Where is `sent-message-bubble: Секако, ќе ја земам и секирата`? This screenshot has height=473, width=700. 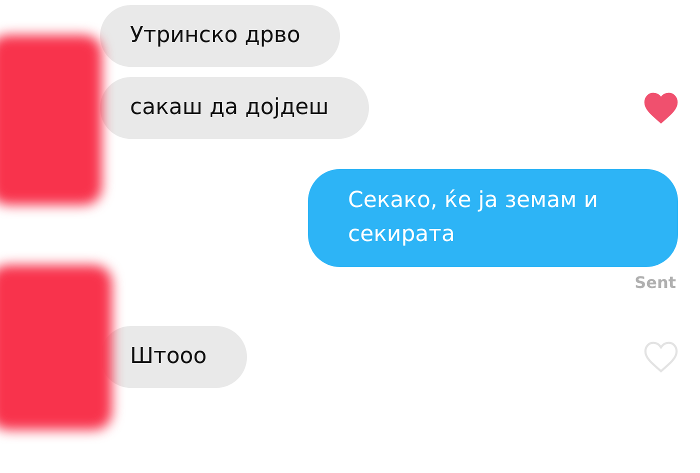 sent-message-bubble: Секако, ќе ја земам и секирата is located at coordinates (493, 218).